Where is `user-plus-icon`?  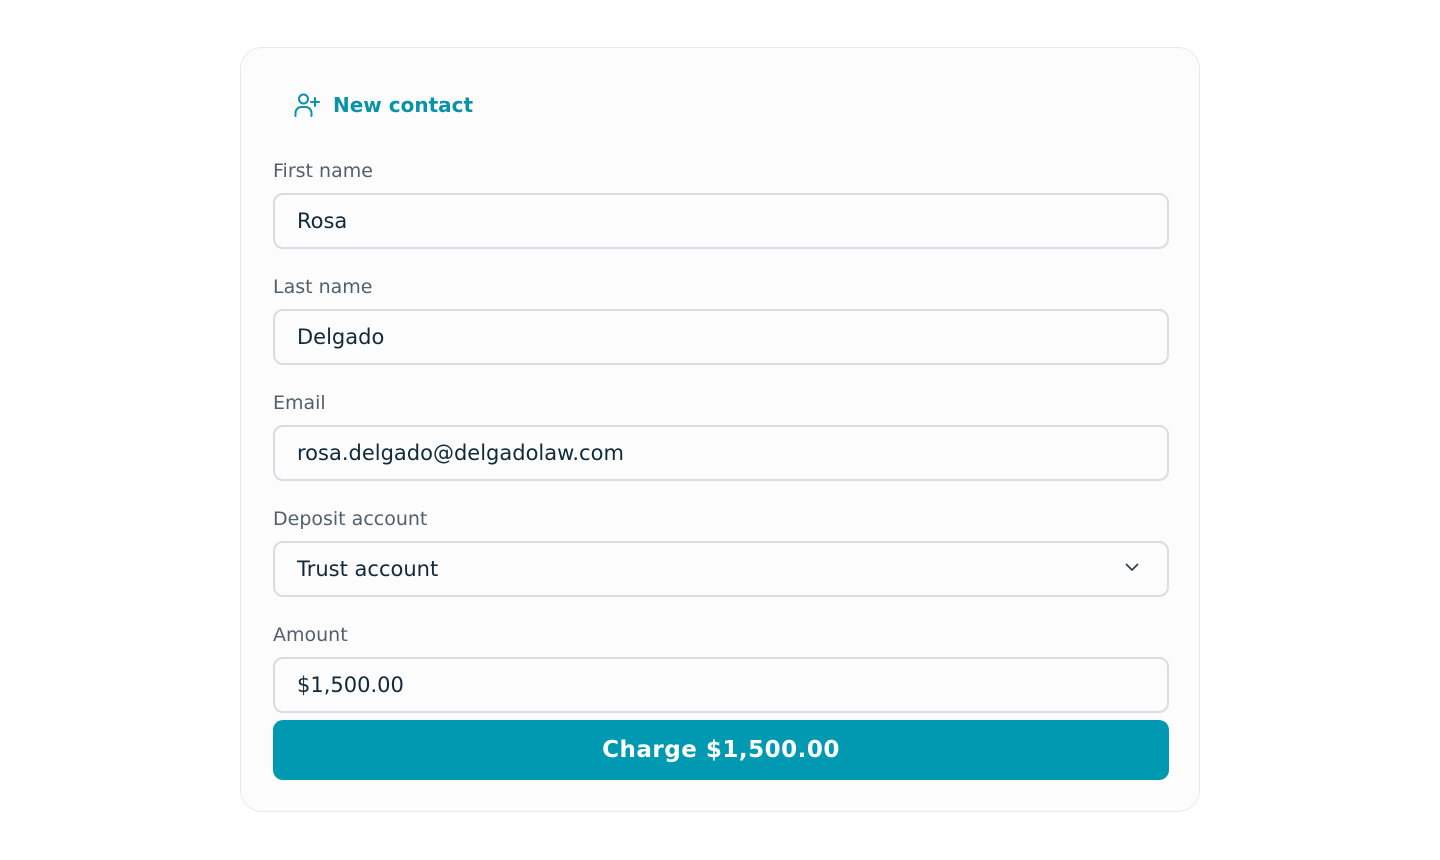 user-plus-icon is located at coordinates (307, 105).